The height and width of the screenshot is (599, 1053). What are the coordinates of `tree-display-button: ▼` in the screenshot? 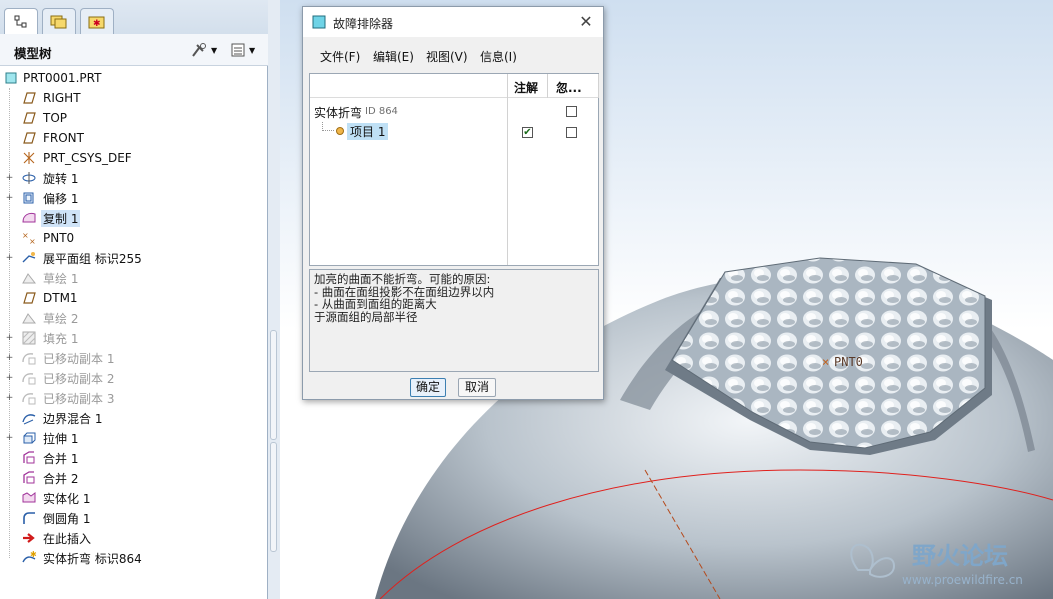 It's located at (242, 50).